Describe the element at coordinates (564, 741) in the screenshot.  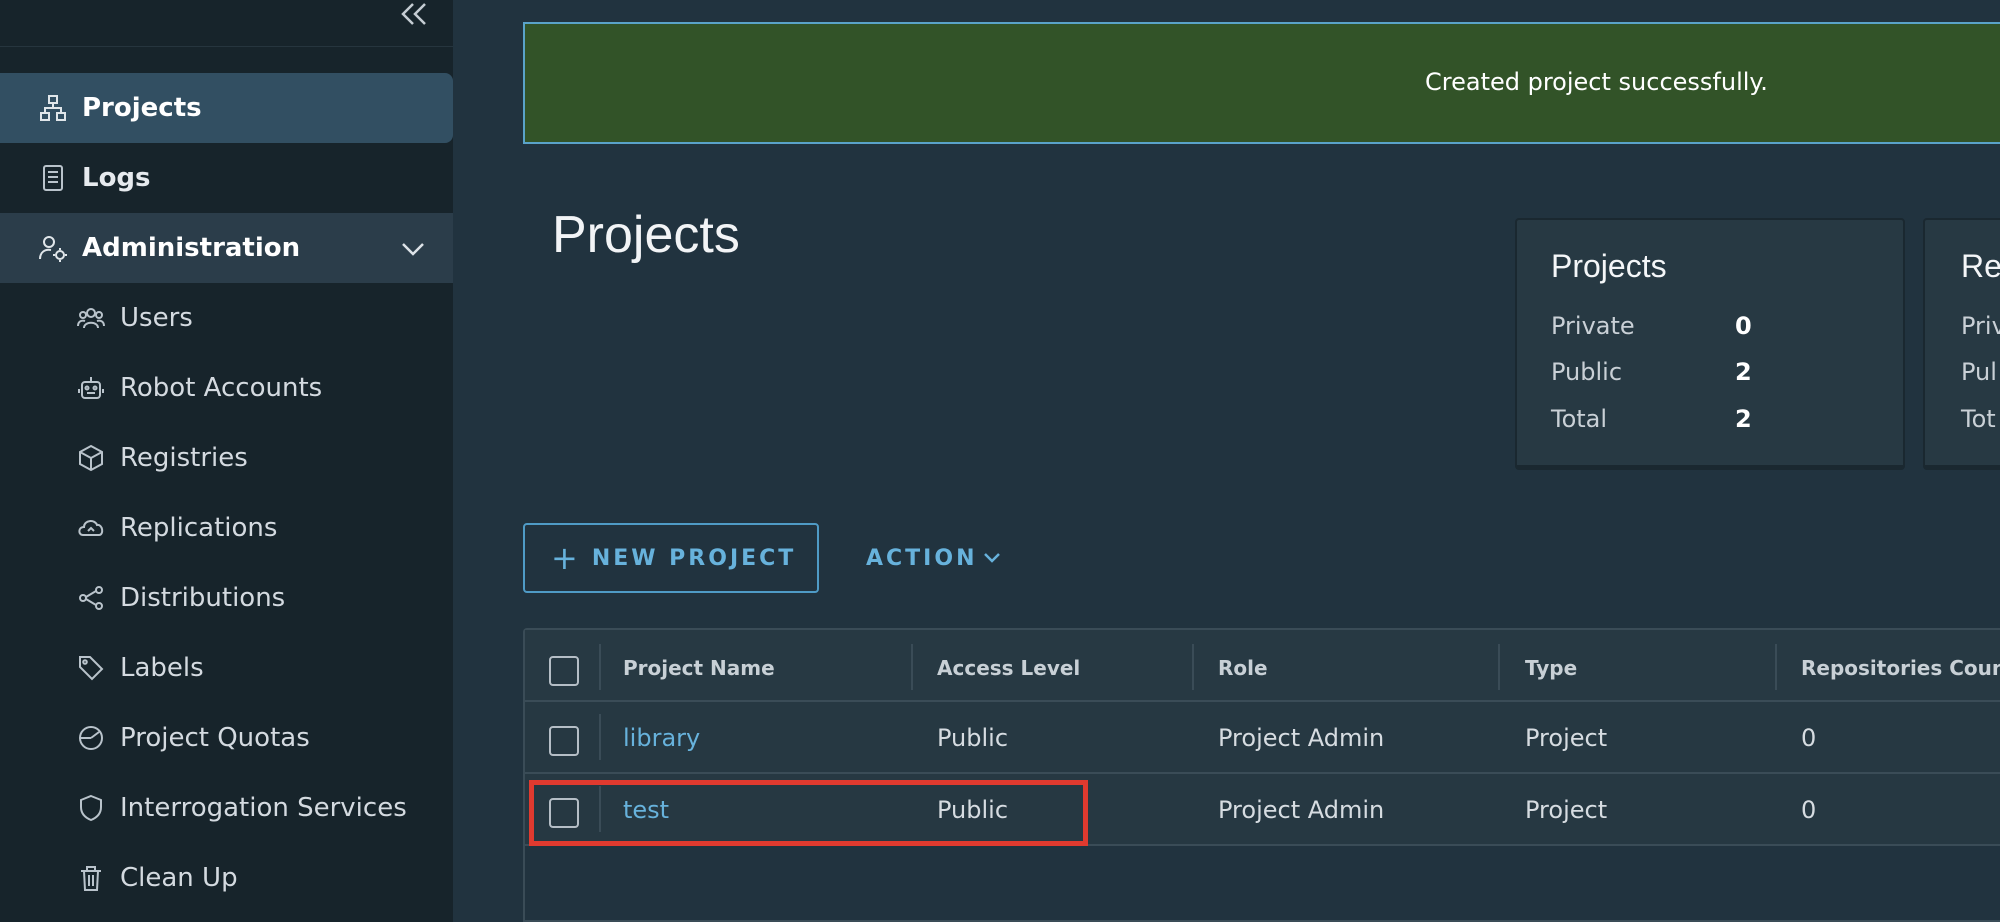
I see `row-checkbox` at that location.